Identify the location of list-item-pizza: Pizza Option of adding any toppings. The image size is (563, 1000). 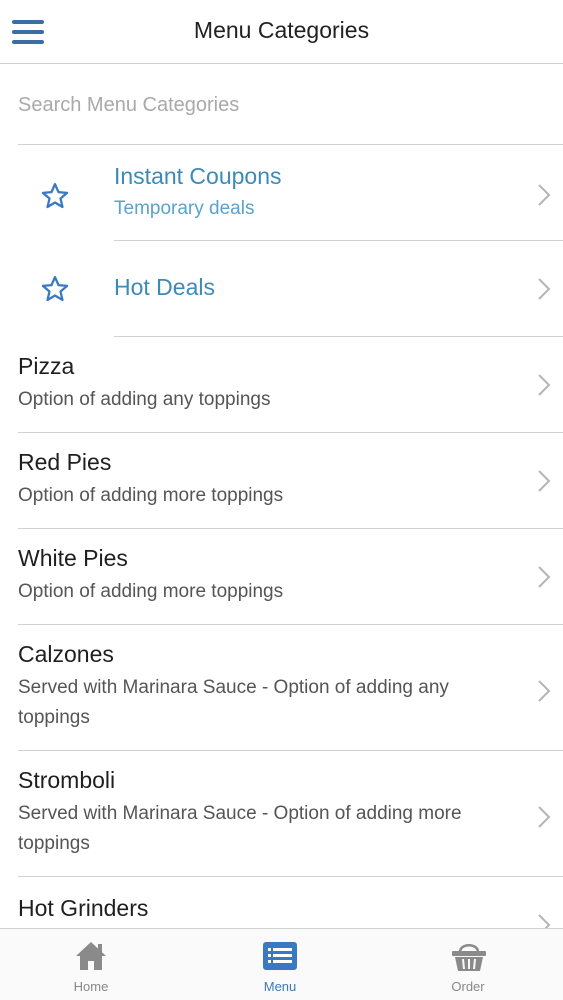
(281, 385).